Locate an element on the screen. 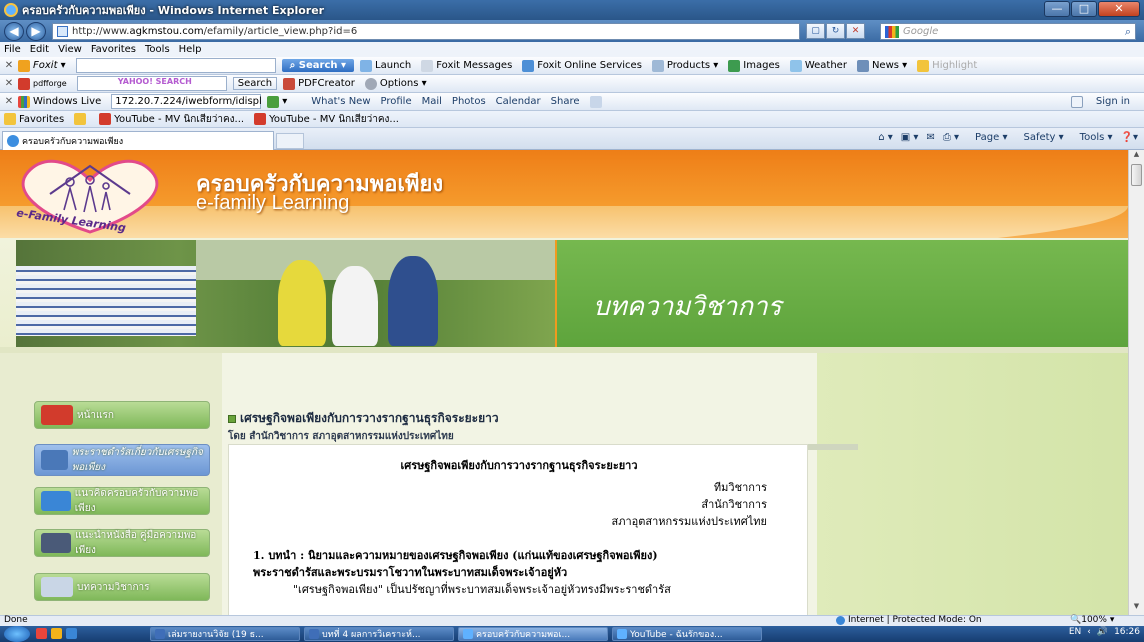 This screenshot has height=642, width=1144. help-icon: ❓▾ is located at coordinates (1129, 137).